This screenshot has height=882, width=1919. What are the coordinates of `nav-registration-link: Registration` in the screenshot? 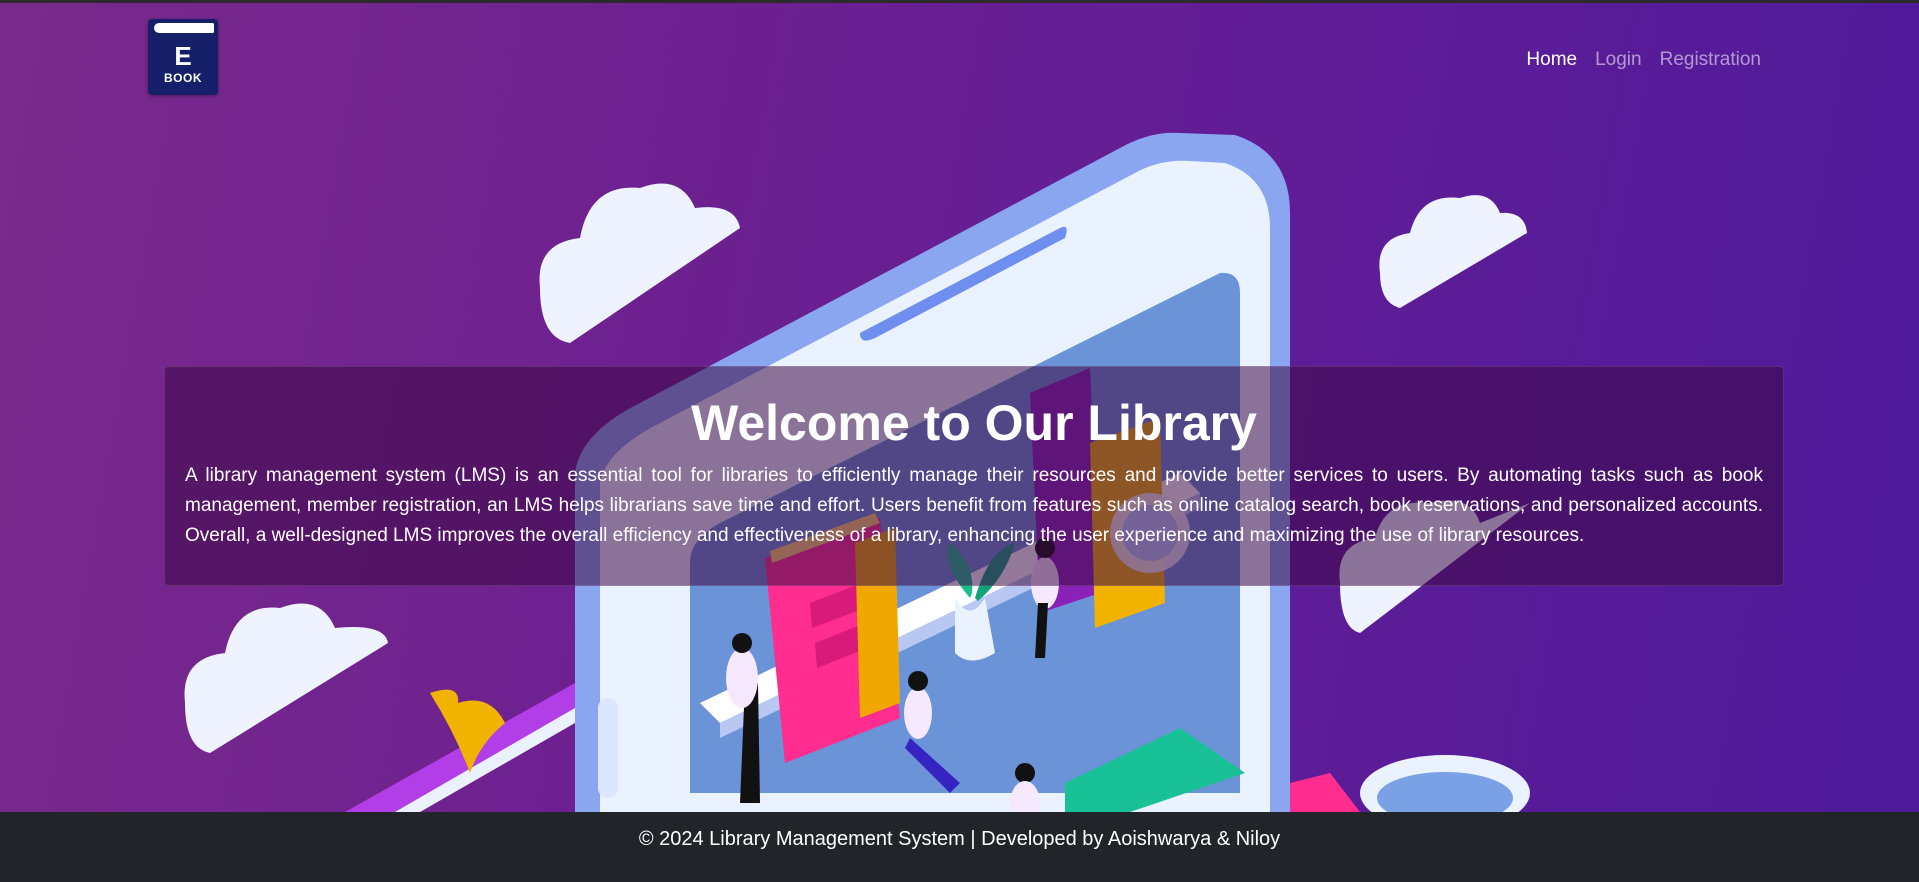 It's located at (1710, 60).